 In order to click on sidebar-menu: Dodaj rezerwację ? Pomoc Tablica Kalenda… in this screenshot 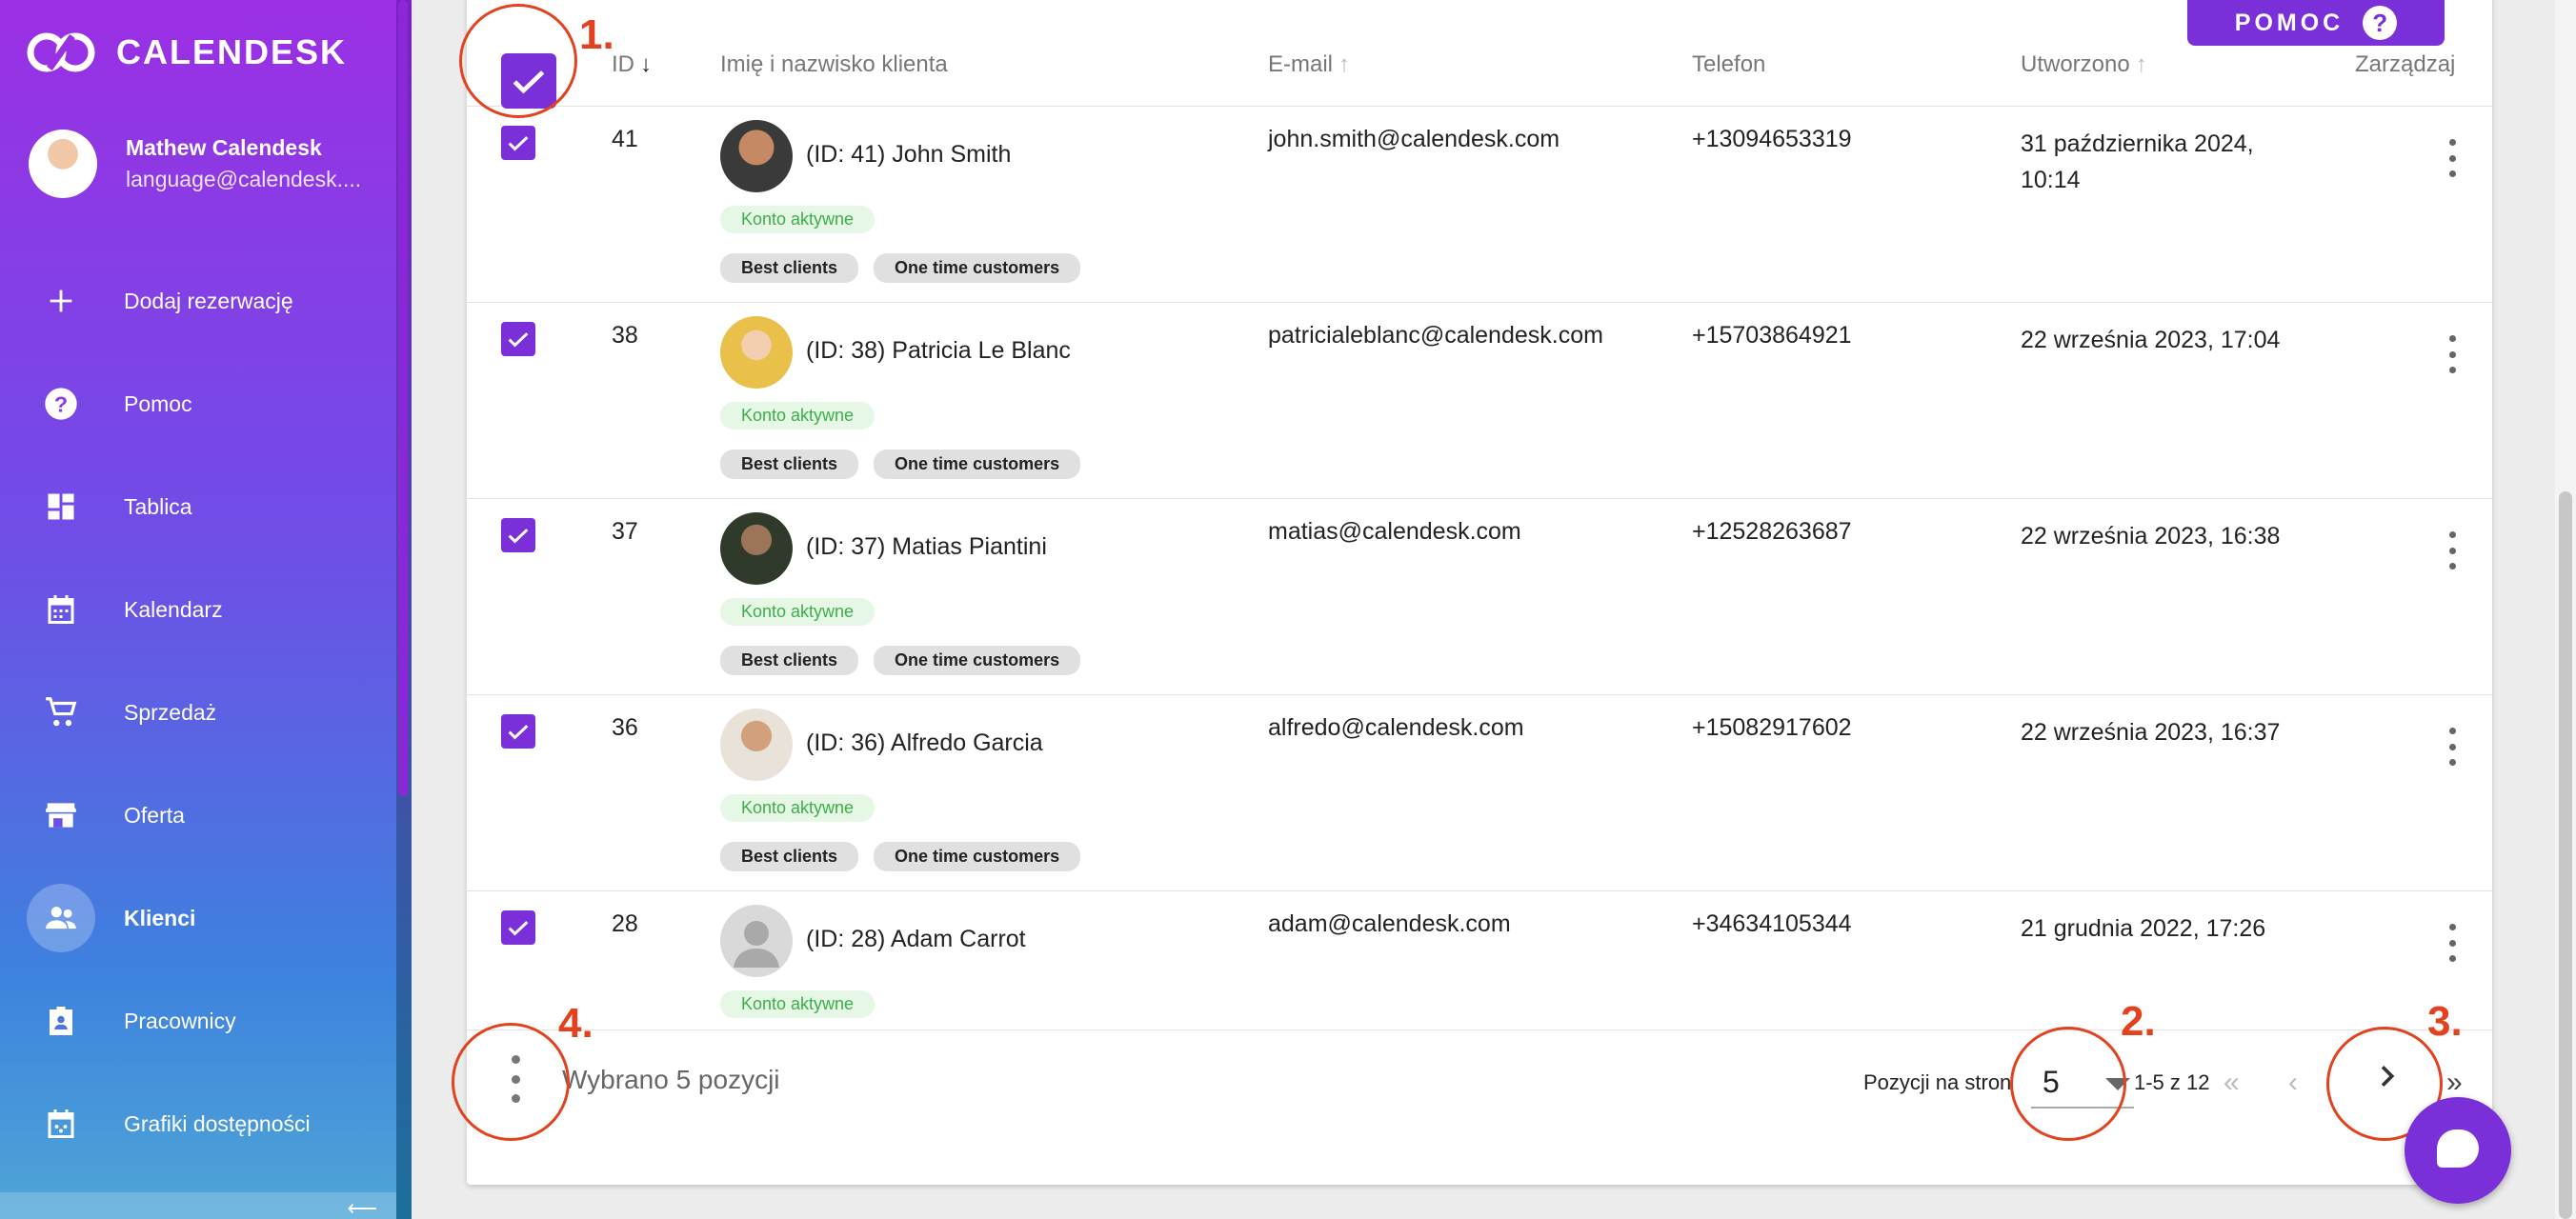, I will do `click(198, 712)`.